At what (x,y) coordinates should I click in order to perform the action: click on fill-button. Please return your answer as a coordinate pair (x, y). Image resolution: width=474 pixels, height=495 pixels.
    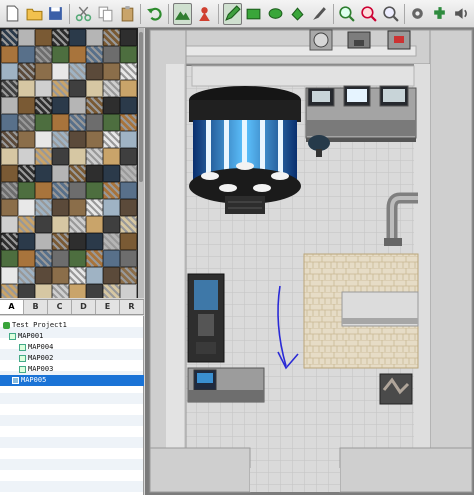
    Looking at the image, I should click on (297, 14).